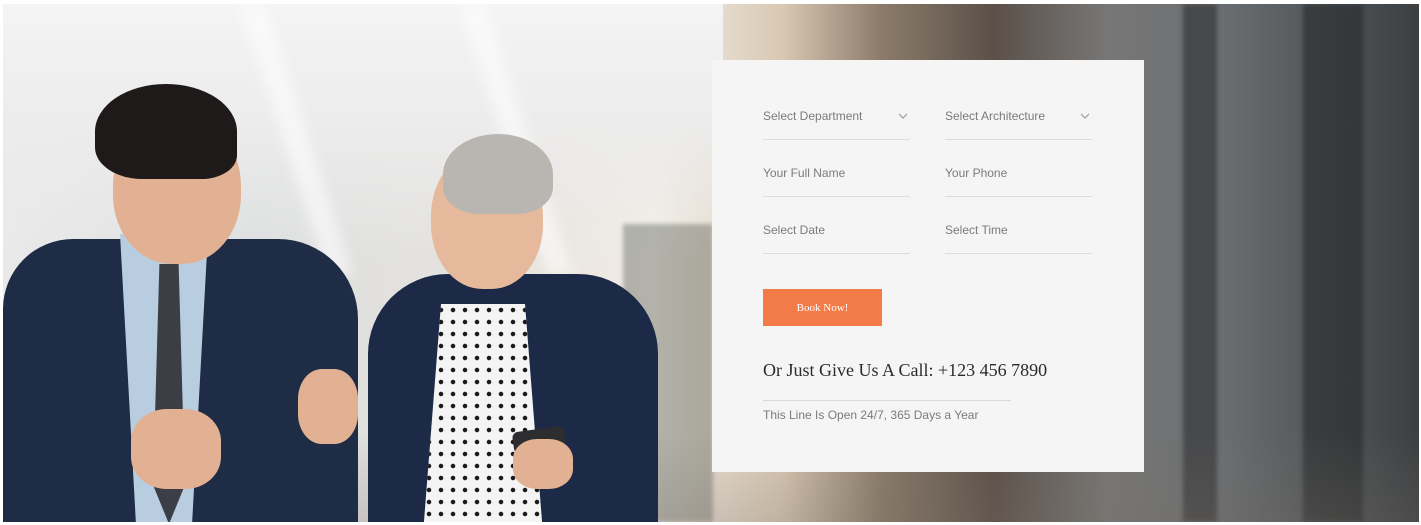 This screenshot has height=525, width=1421. Describe the element at coordinates (498, 174) in the screenshot. I see `woman-hair` at that location.